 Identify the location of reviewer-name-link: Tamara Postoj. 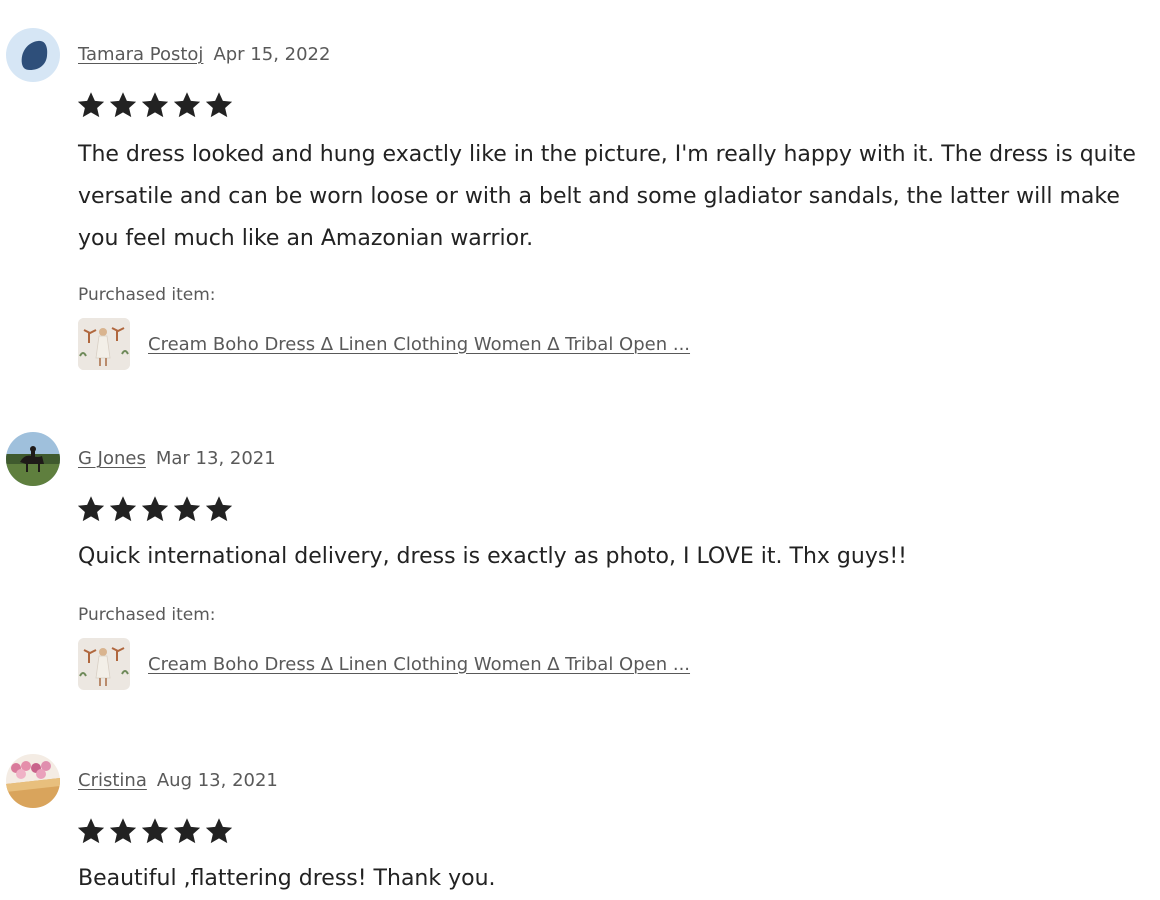
(140, 54).